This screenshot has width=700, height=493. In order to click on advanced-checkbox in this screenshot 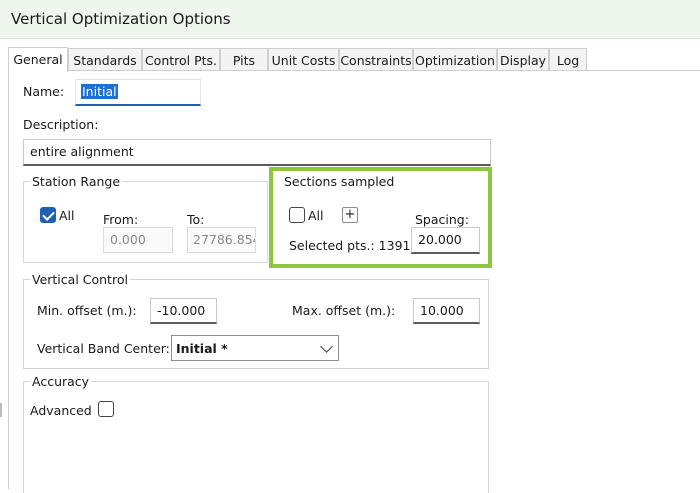, I will do `click(106, 409)`.